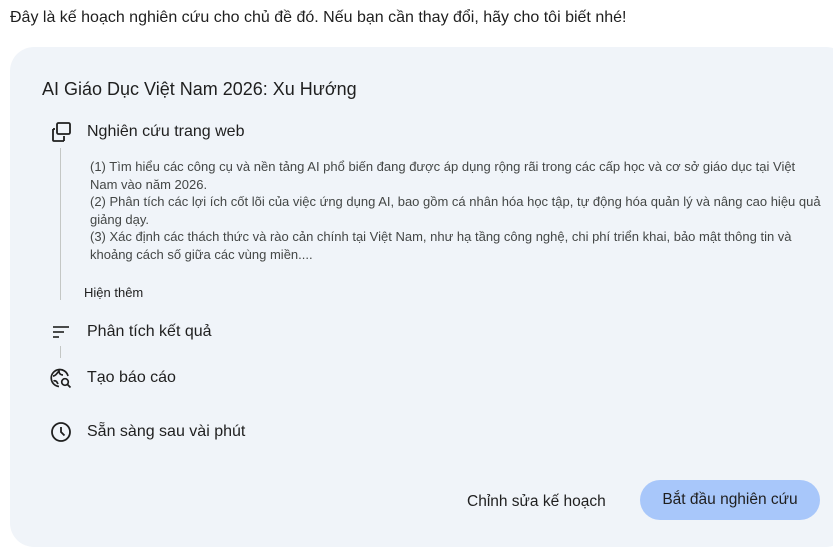 The width and height of the screenshot is (833, 547). What do you see at coordinates (131, 377) in the screenshot?
I see `step-label-create-report: Tạo báo cáo` at bounding box center [131, 377].